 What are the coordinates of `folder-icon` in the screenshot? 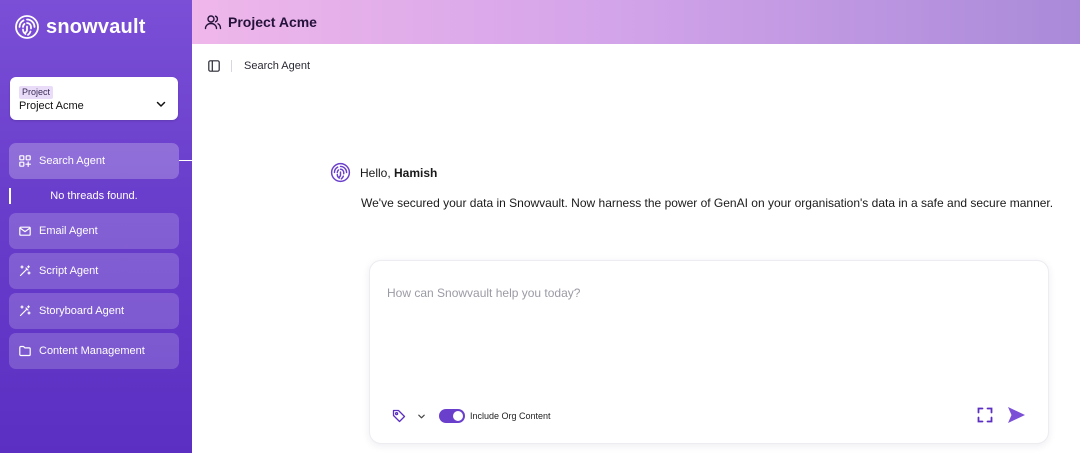 It's located at (25, 351).